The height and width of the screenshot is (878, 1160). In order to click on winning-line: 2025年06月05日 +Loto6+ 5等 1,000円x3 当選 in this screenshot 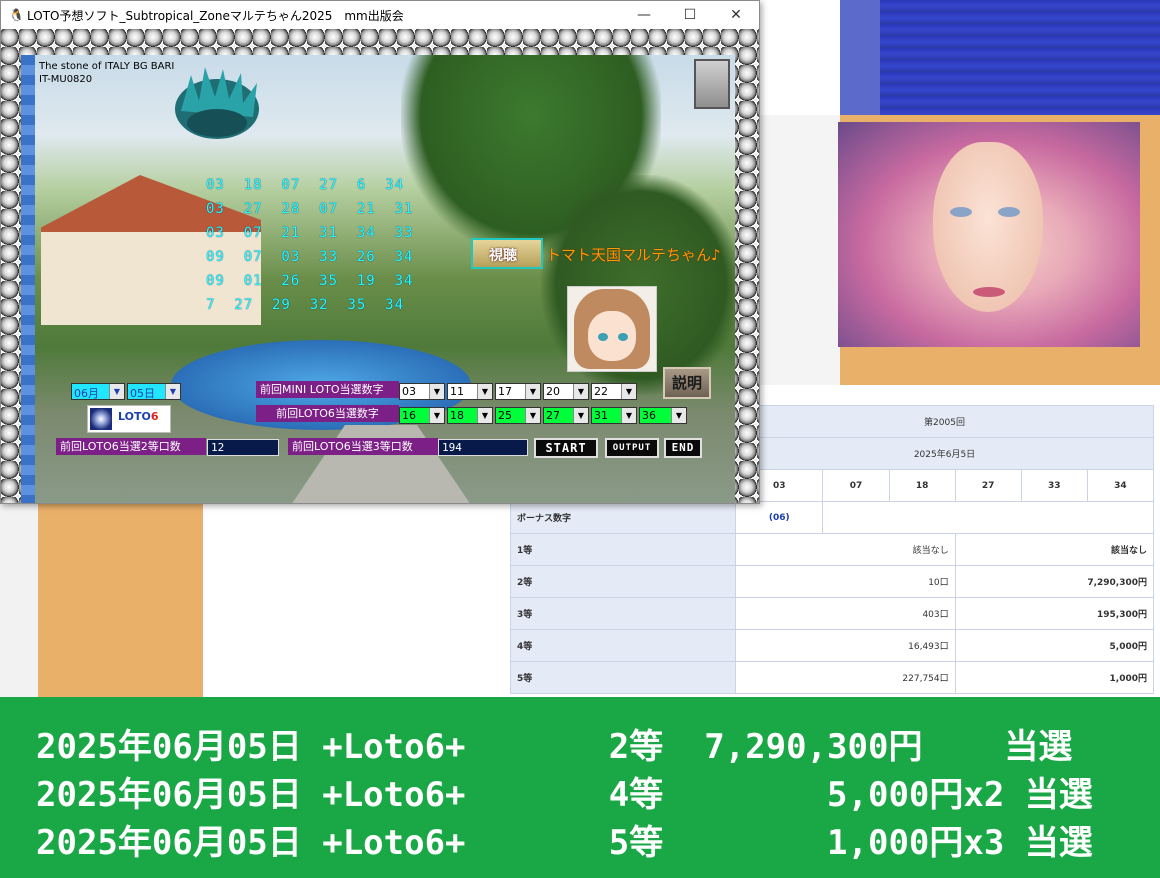, I will do `click(564, 843)`.